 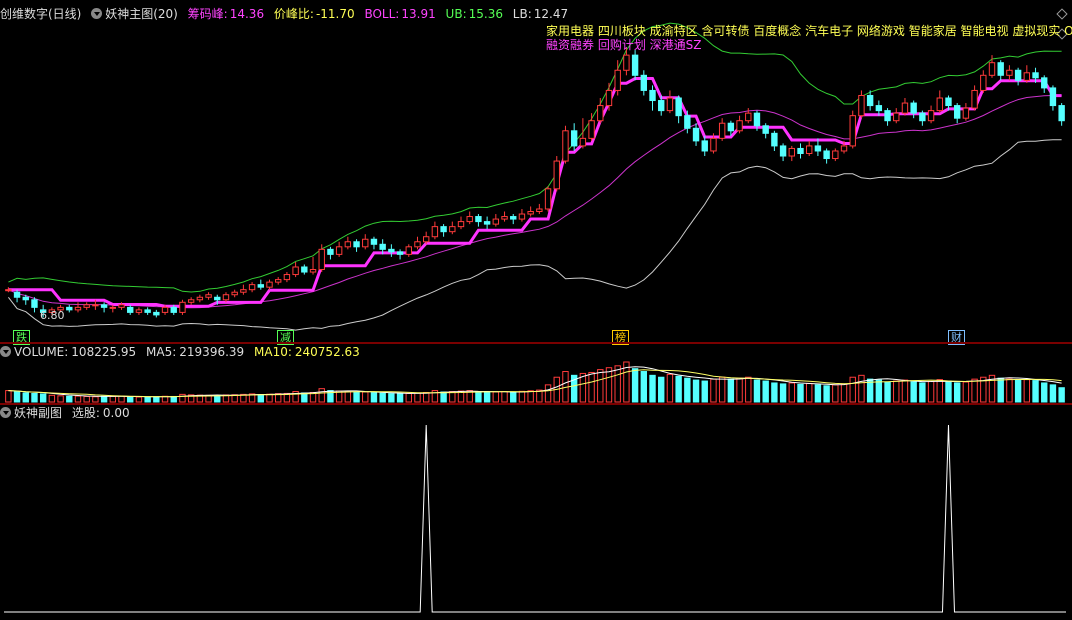 I want to click on main-indicator-name: 妖神主图(20), so click(x=141, y=14).